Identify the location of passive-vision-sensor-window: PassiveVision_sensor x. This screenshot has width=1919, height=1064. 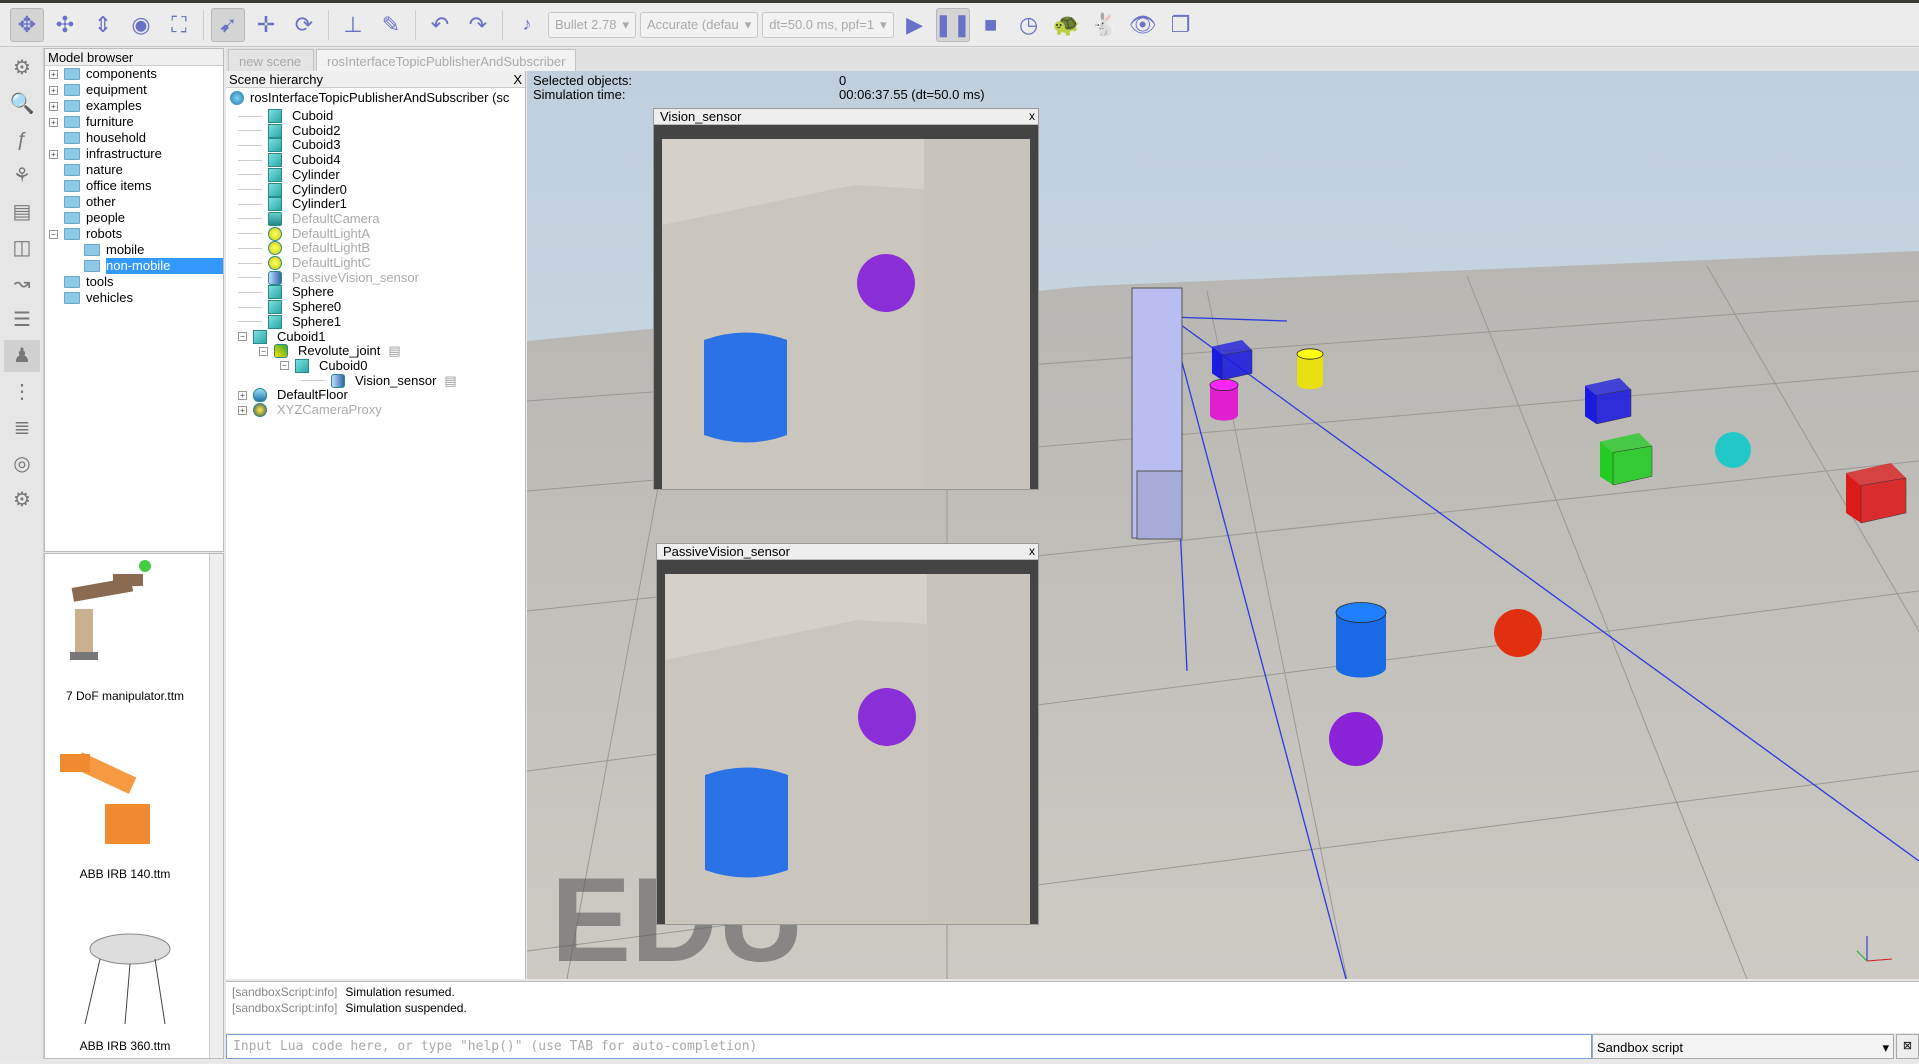
(847, 734).